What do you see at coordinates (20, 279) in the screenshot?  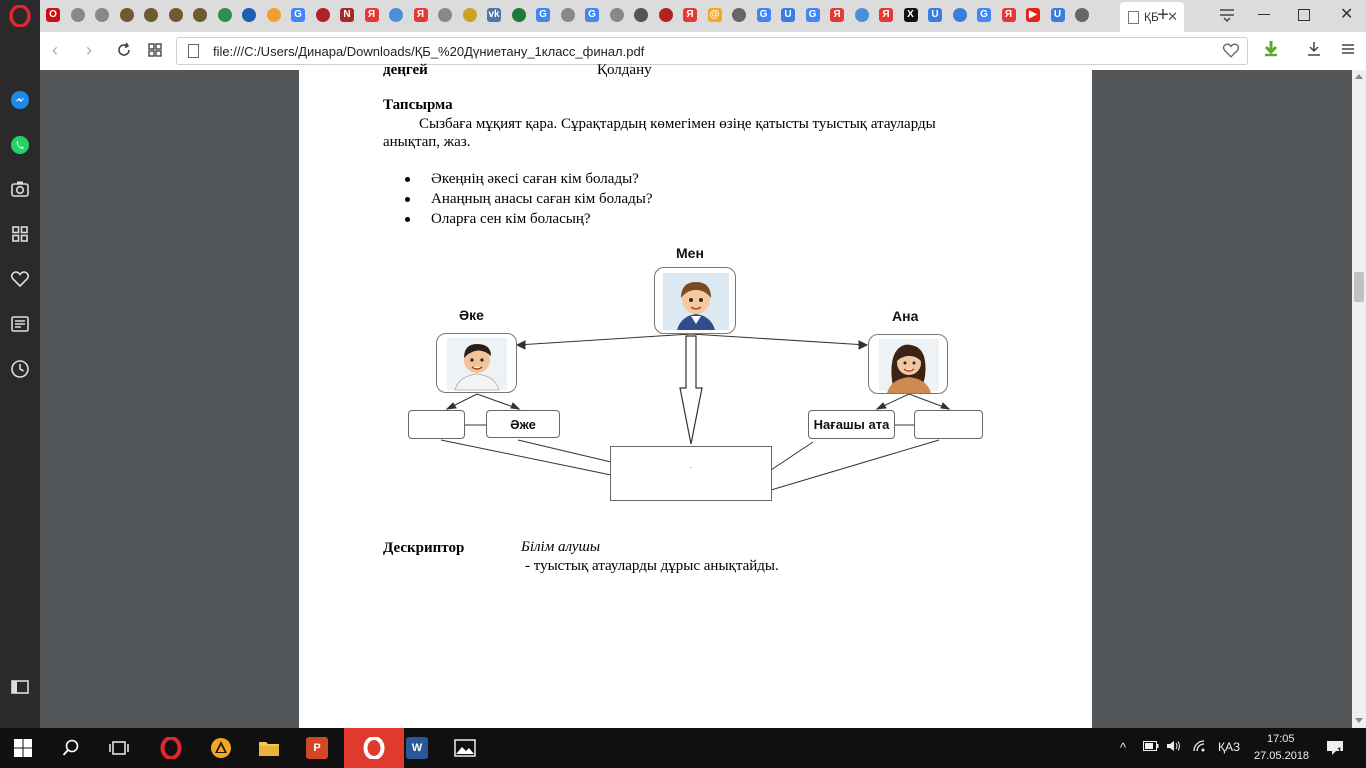 I see `bookmarks-heart-icon` at bounding box center [20, 279].